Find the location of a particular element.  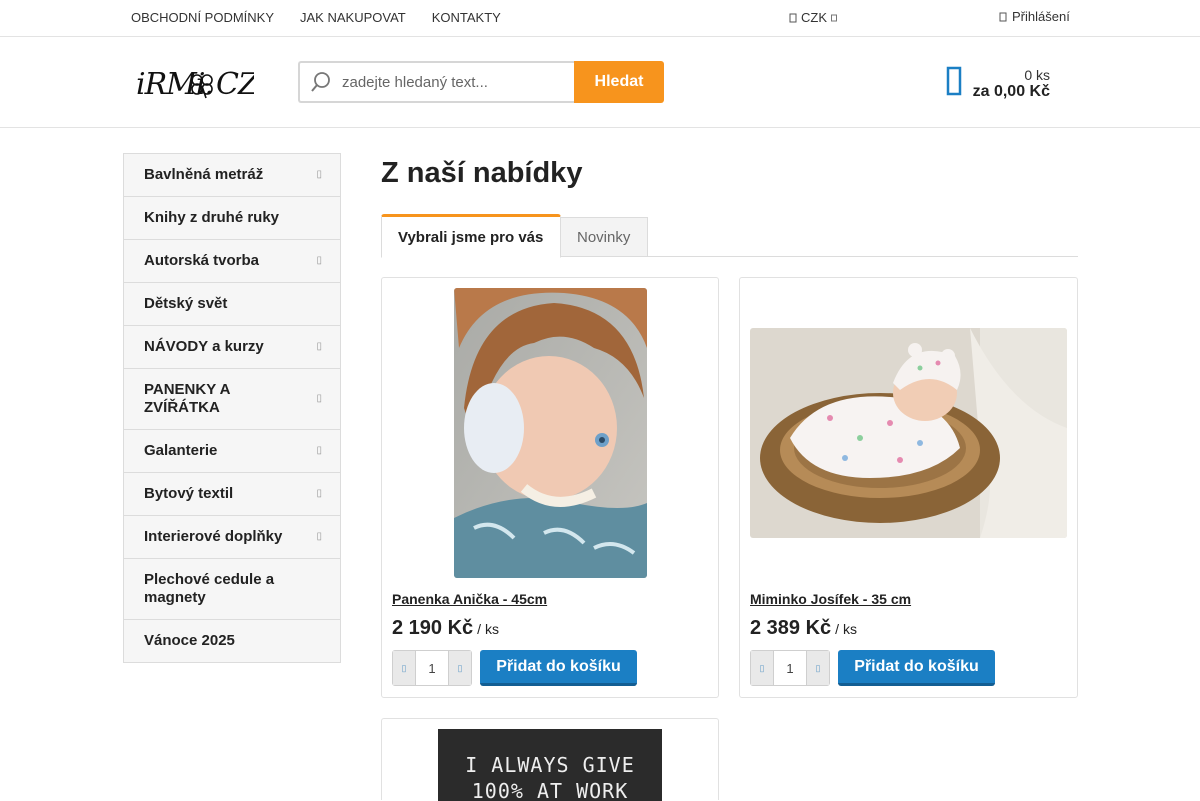

cart-widget: 0 ks za 0,00 Kč is located at coordinates (998, 84).